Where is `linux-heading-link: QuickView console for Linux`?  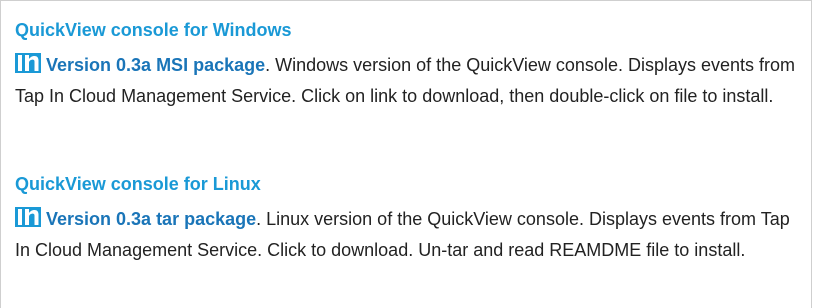 linux-heading-link: QuickView console for Linux is located at coordinates (407, 184).